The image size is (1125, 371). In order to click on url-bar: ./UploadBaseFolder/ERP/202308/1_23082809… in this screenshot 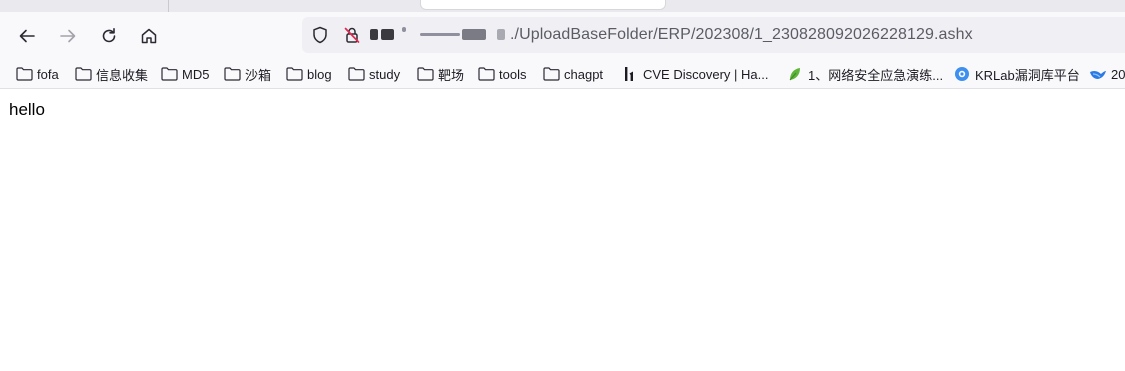, I will do `click(713, 35)`.